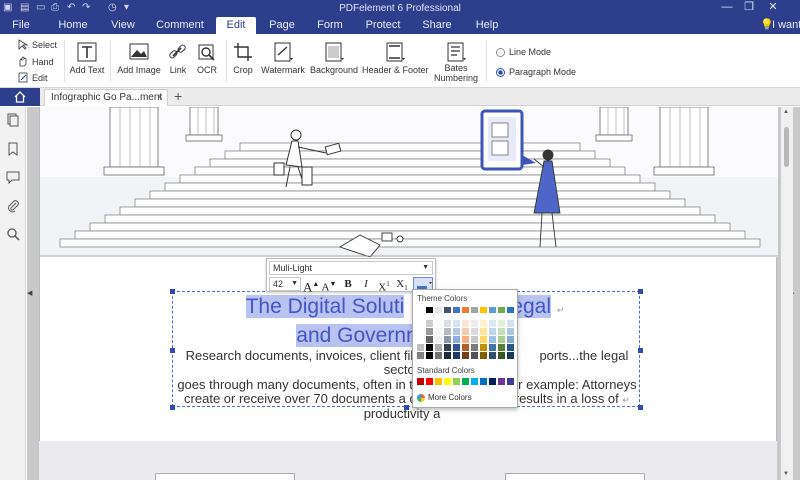 The height and width of the screenshot is (480, 800). I want to click on watermark-button: Watermark, so click(283, 61).